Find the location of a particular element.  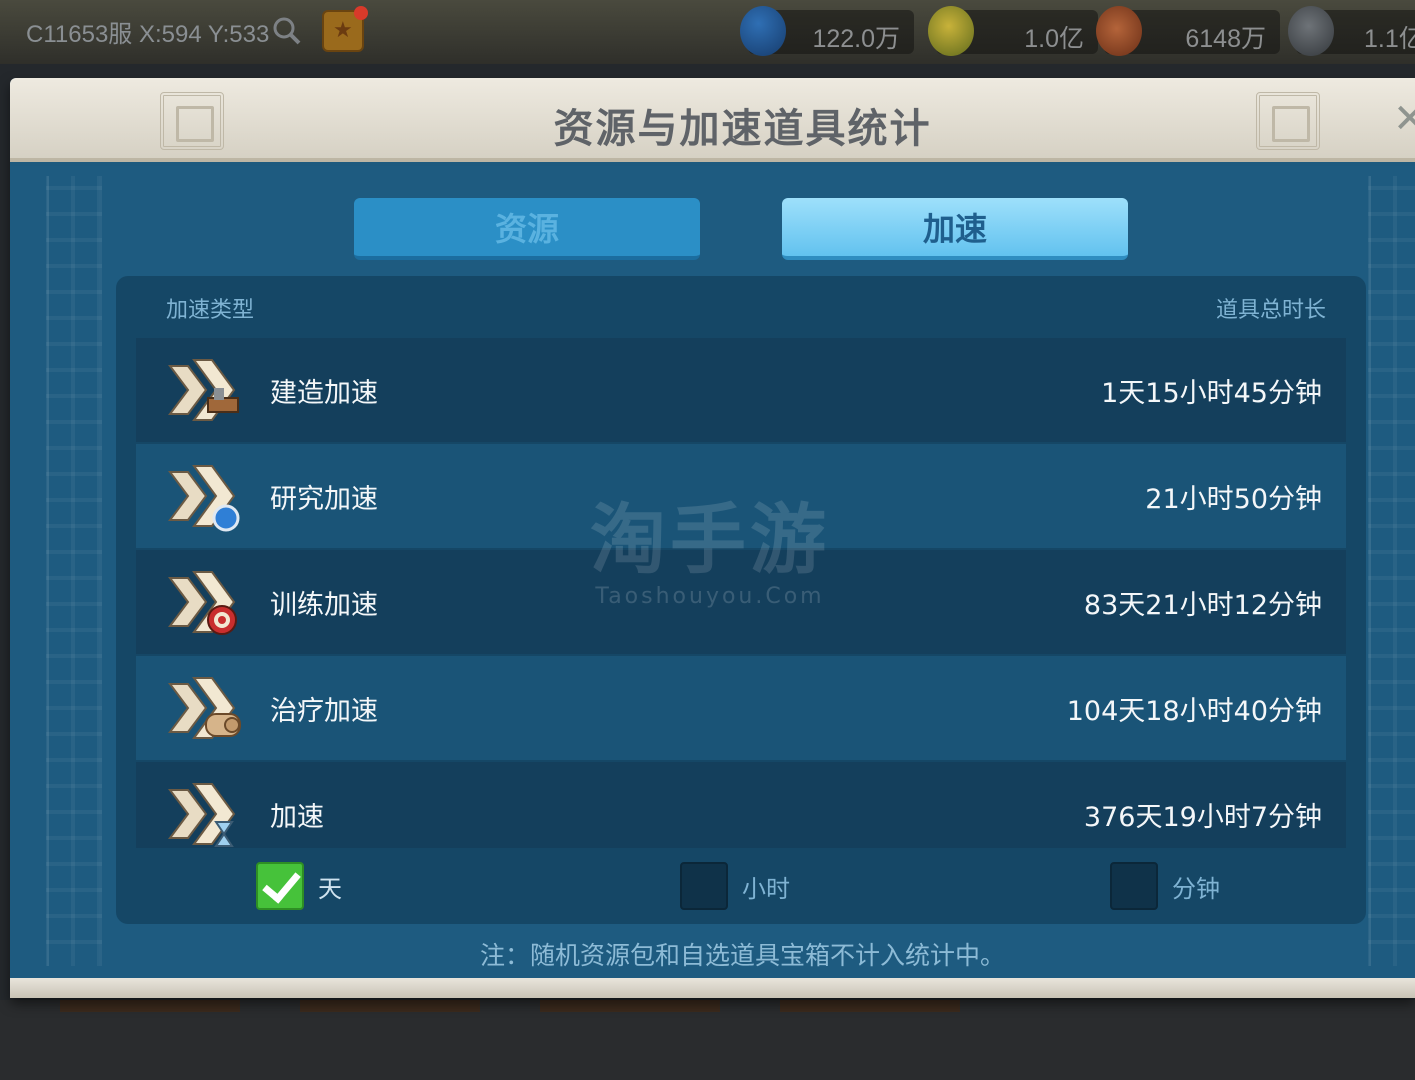

tab-speedup: 加速 is located at coordinates (955, 229).